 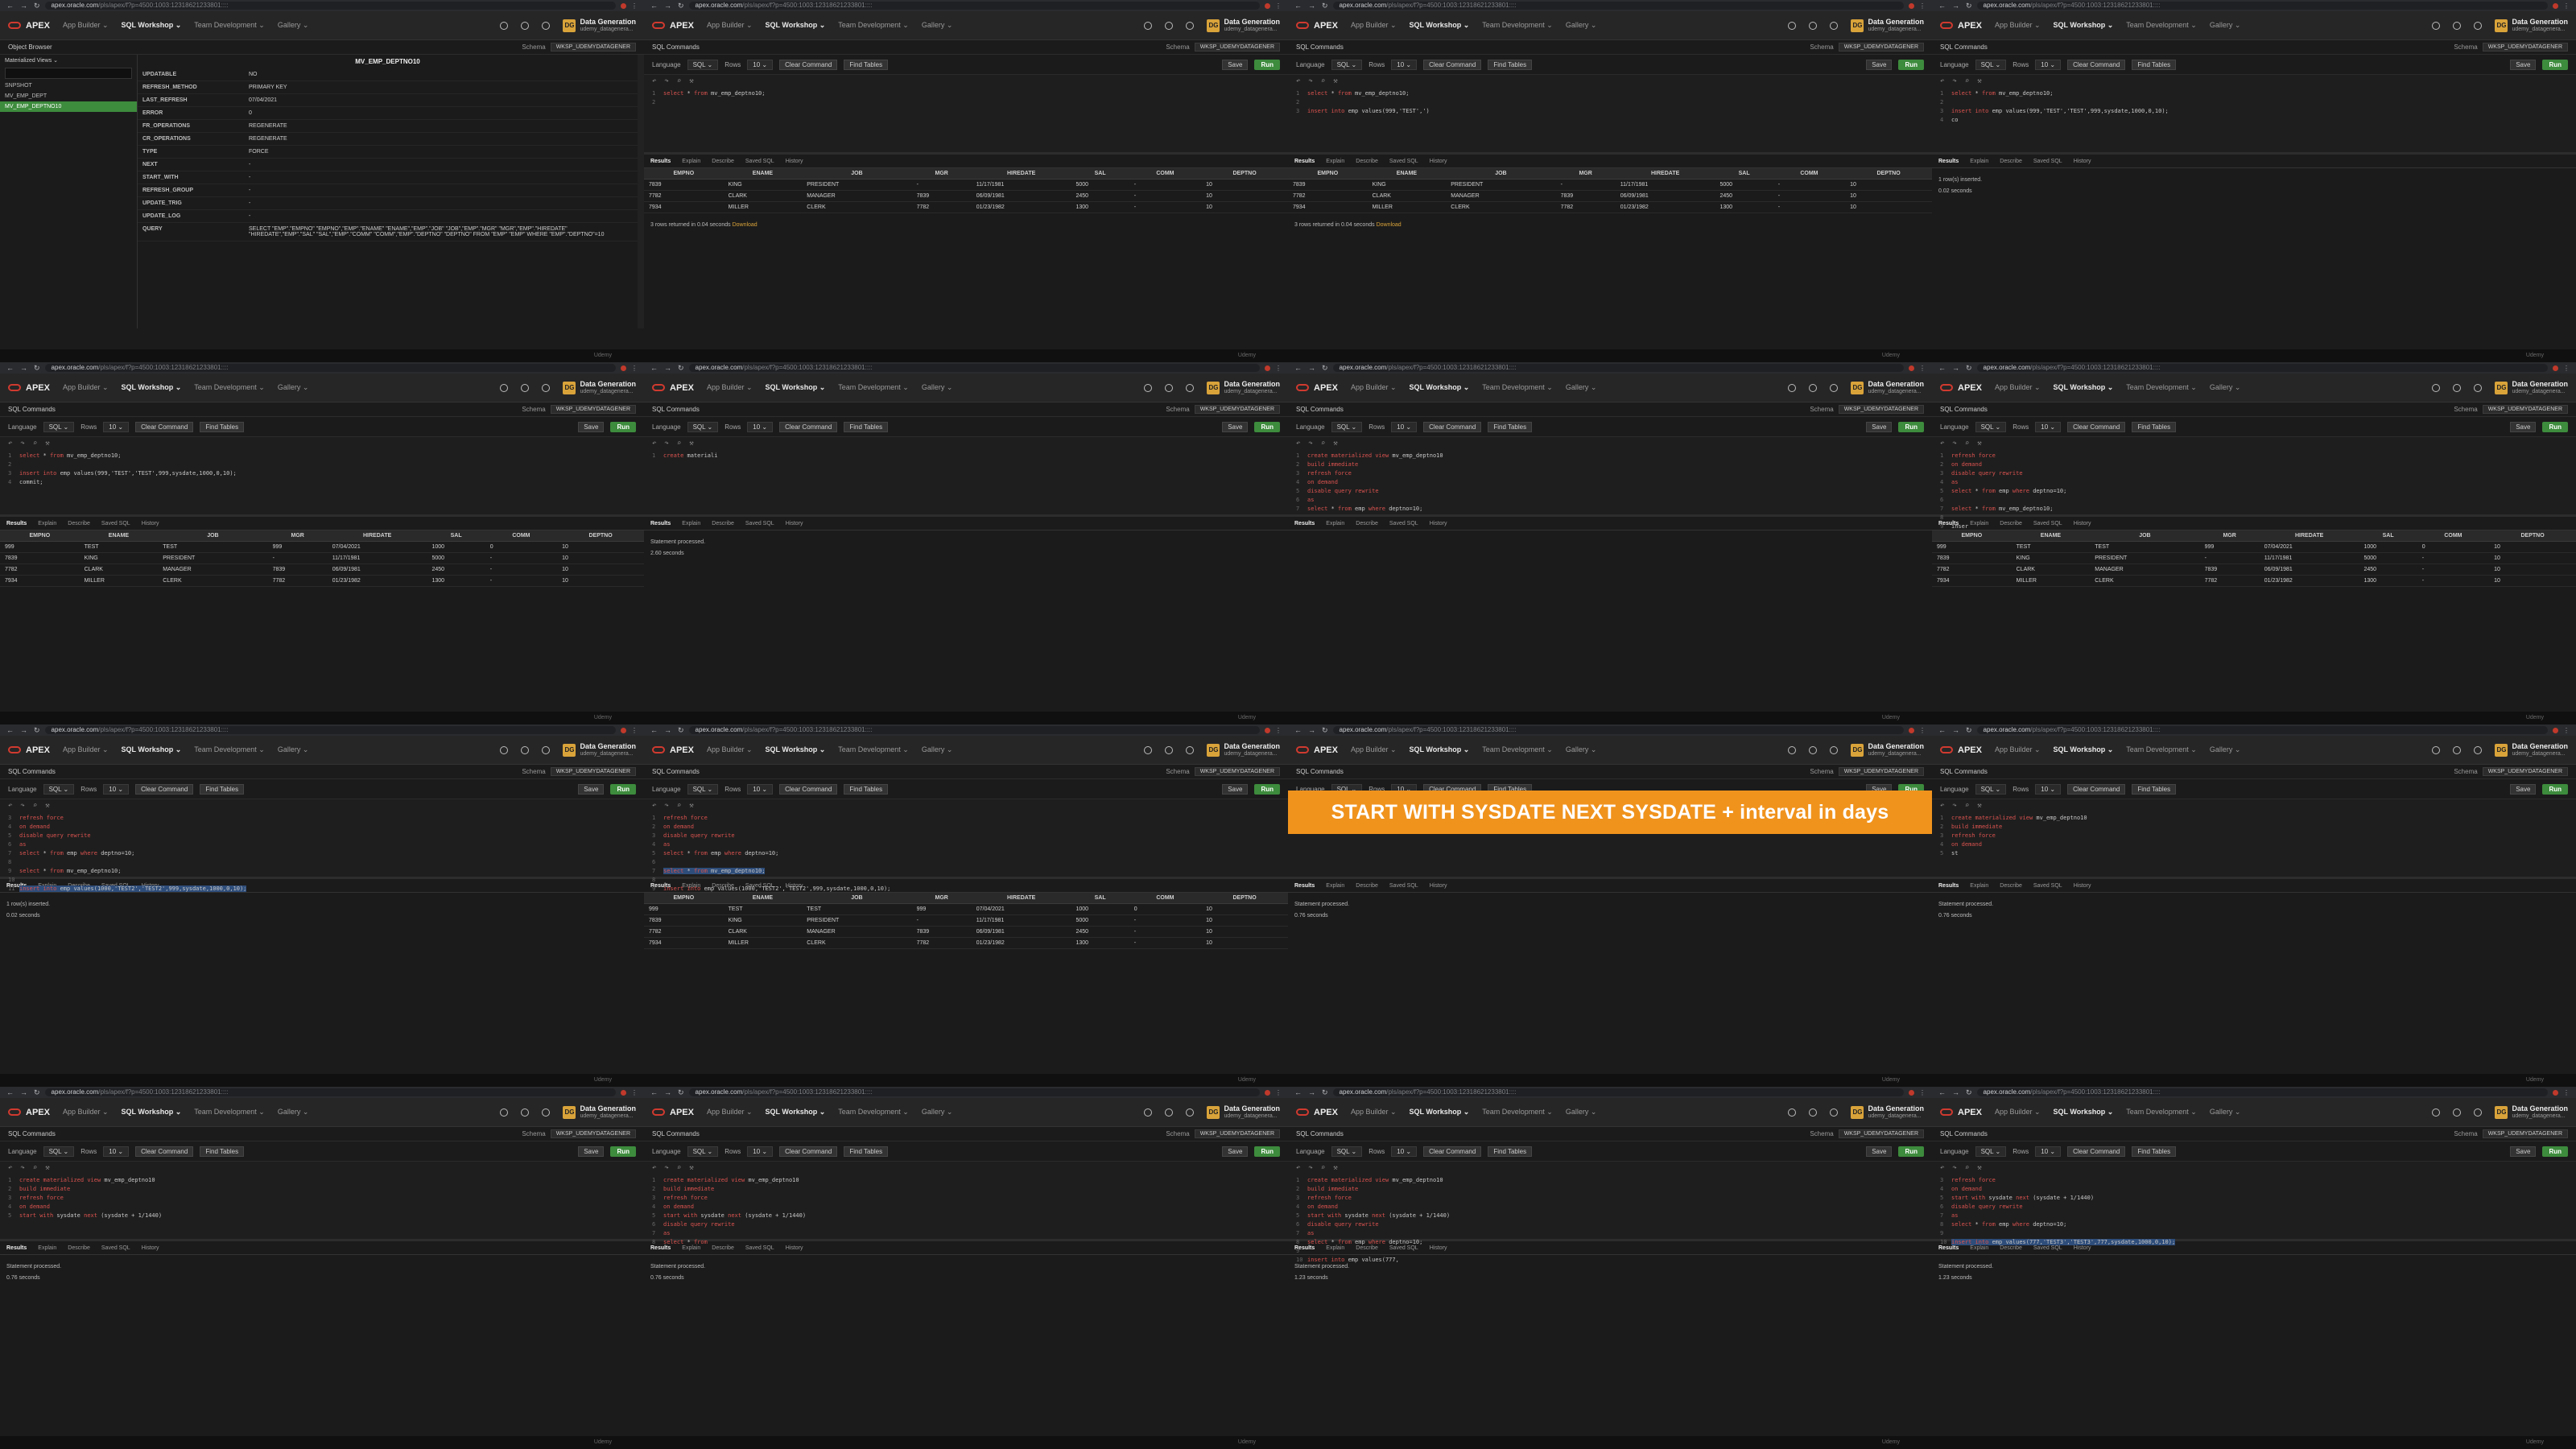 I want to click on sql-editor: ↶ ↷ ⌕ ⚒ 1 select * from mv_emp_deptno10; 2, so click(x=966, y=114).